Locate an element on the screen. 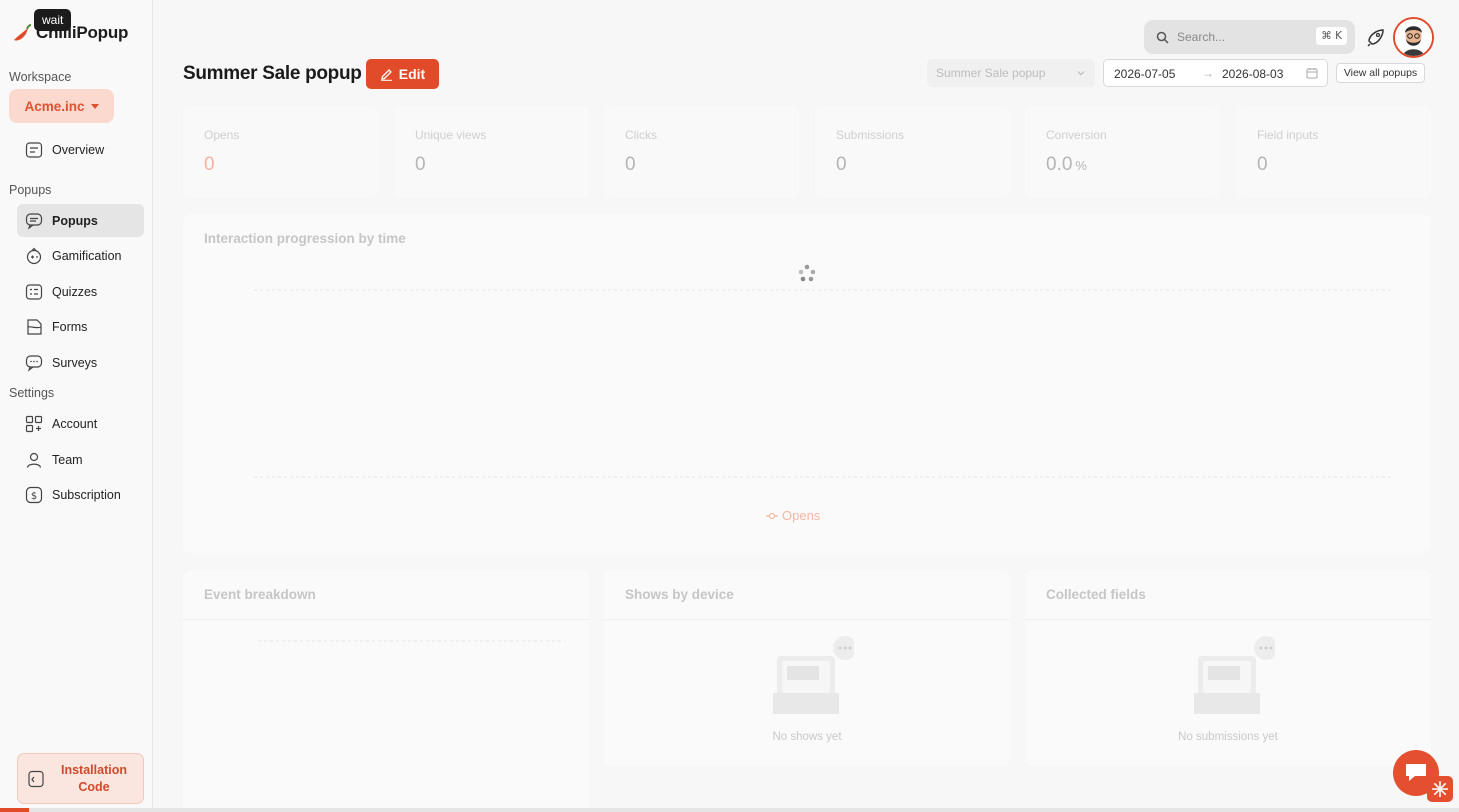 The height and width of the screenshot is (812, 1459). shows-by-device-card: Shows by device No shows yet is located at coordinates (807, 668).